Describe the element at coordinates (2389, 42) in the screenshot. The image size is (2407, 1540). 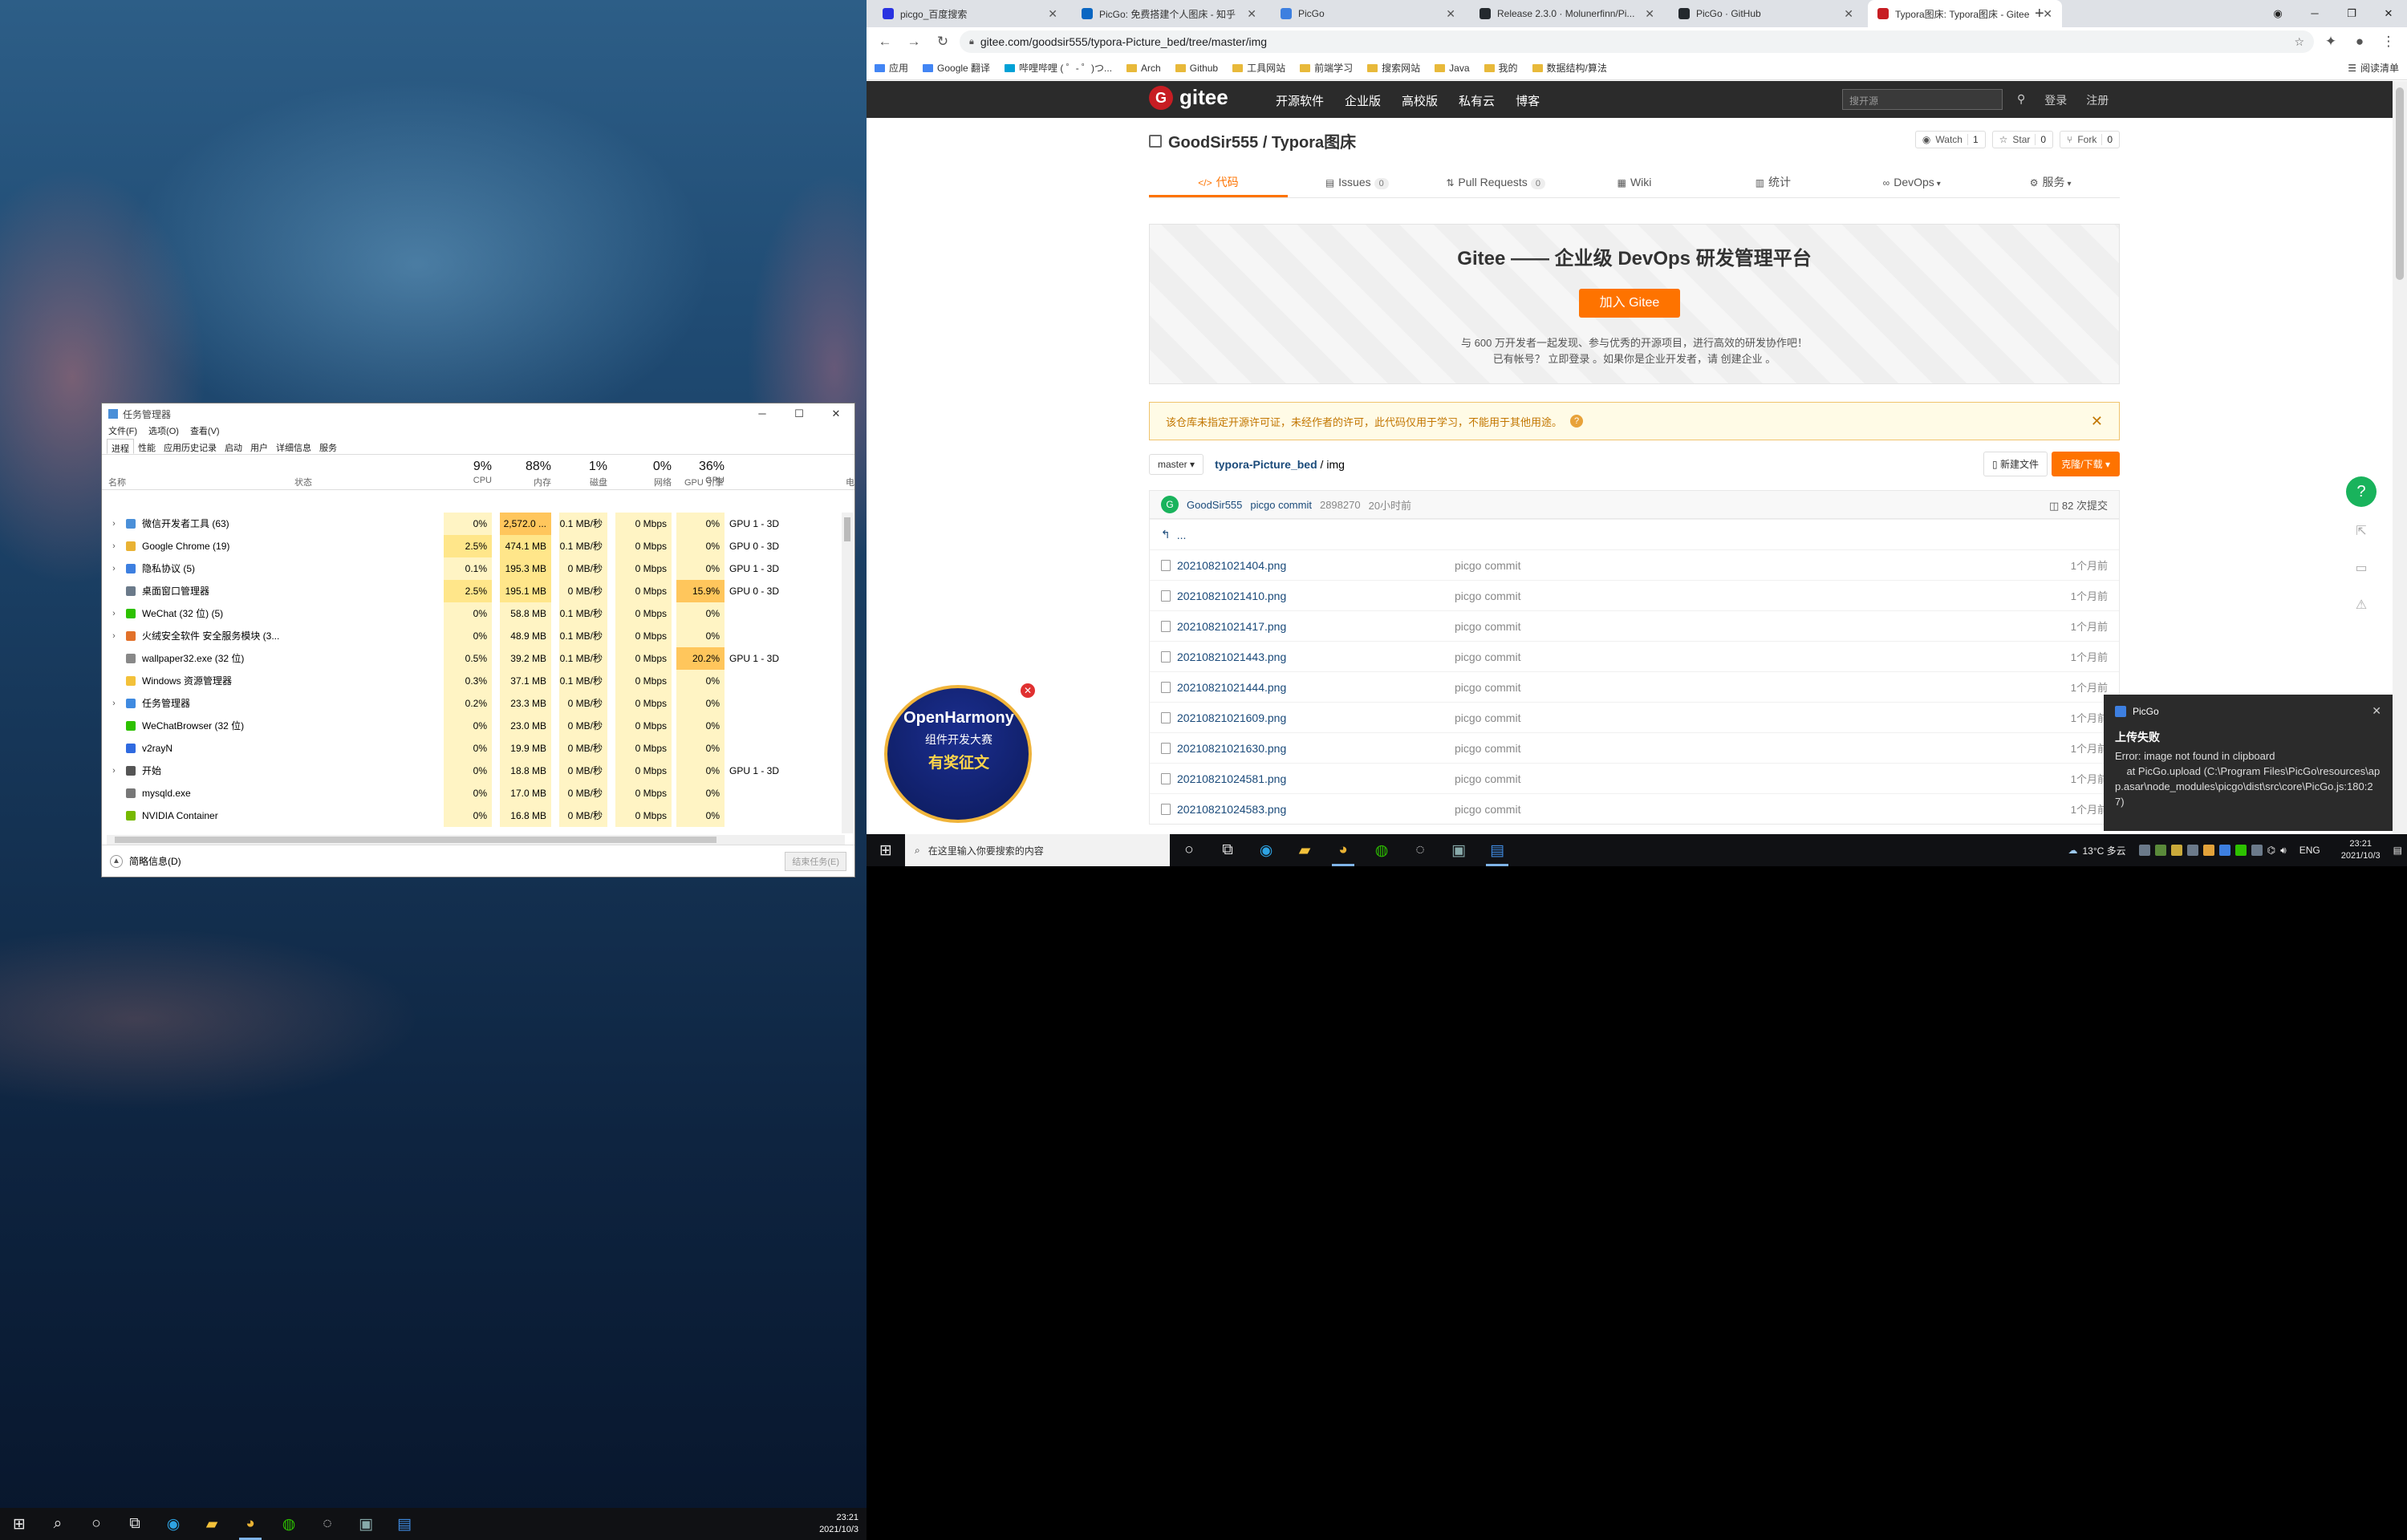
I see `menu-icon: ⋮` at that location.